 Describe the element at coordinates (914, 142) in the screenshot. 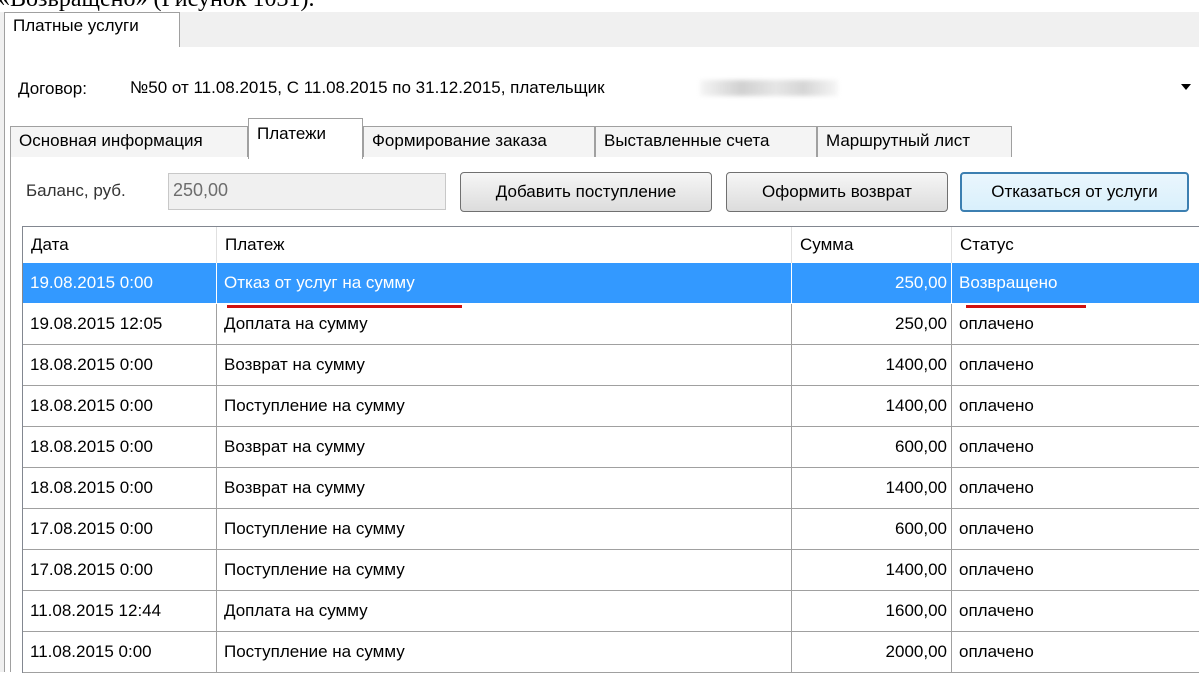

I see `tab-route-sheet: Маршрутный лист` at that location.